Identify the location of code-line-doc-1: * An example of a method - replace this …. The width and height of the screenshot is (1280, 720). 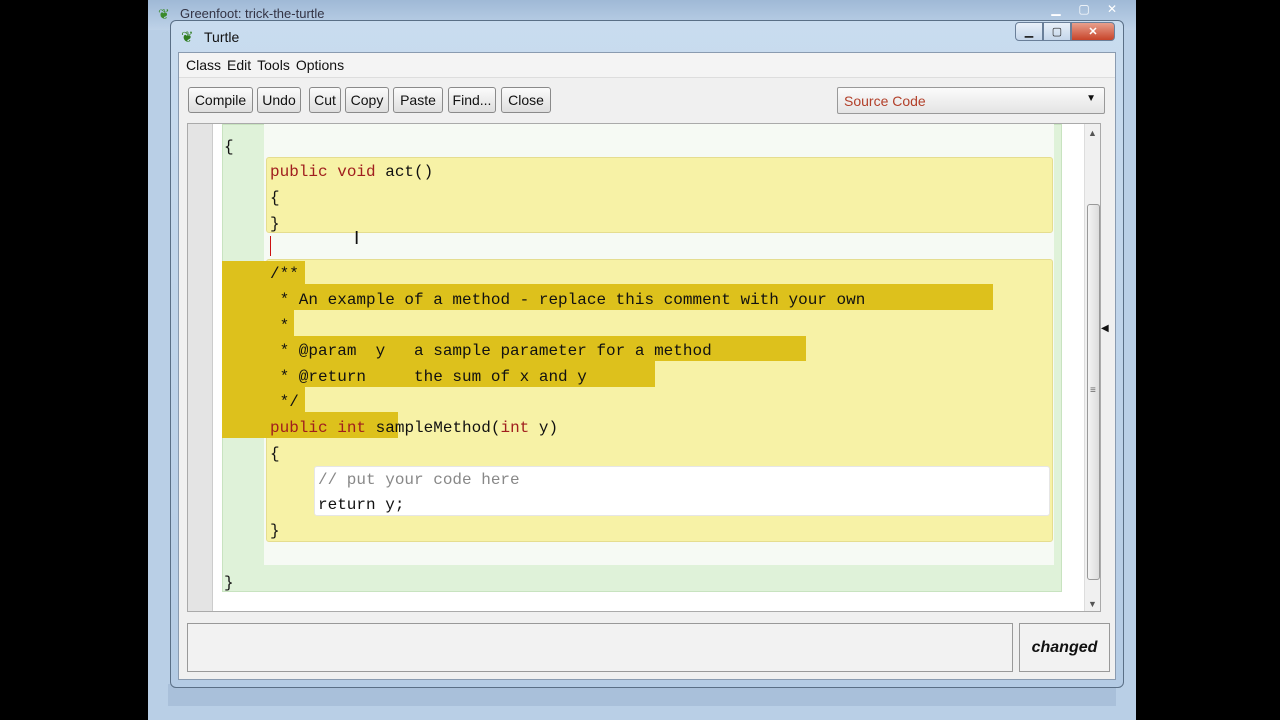
(568, 300).